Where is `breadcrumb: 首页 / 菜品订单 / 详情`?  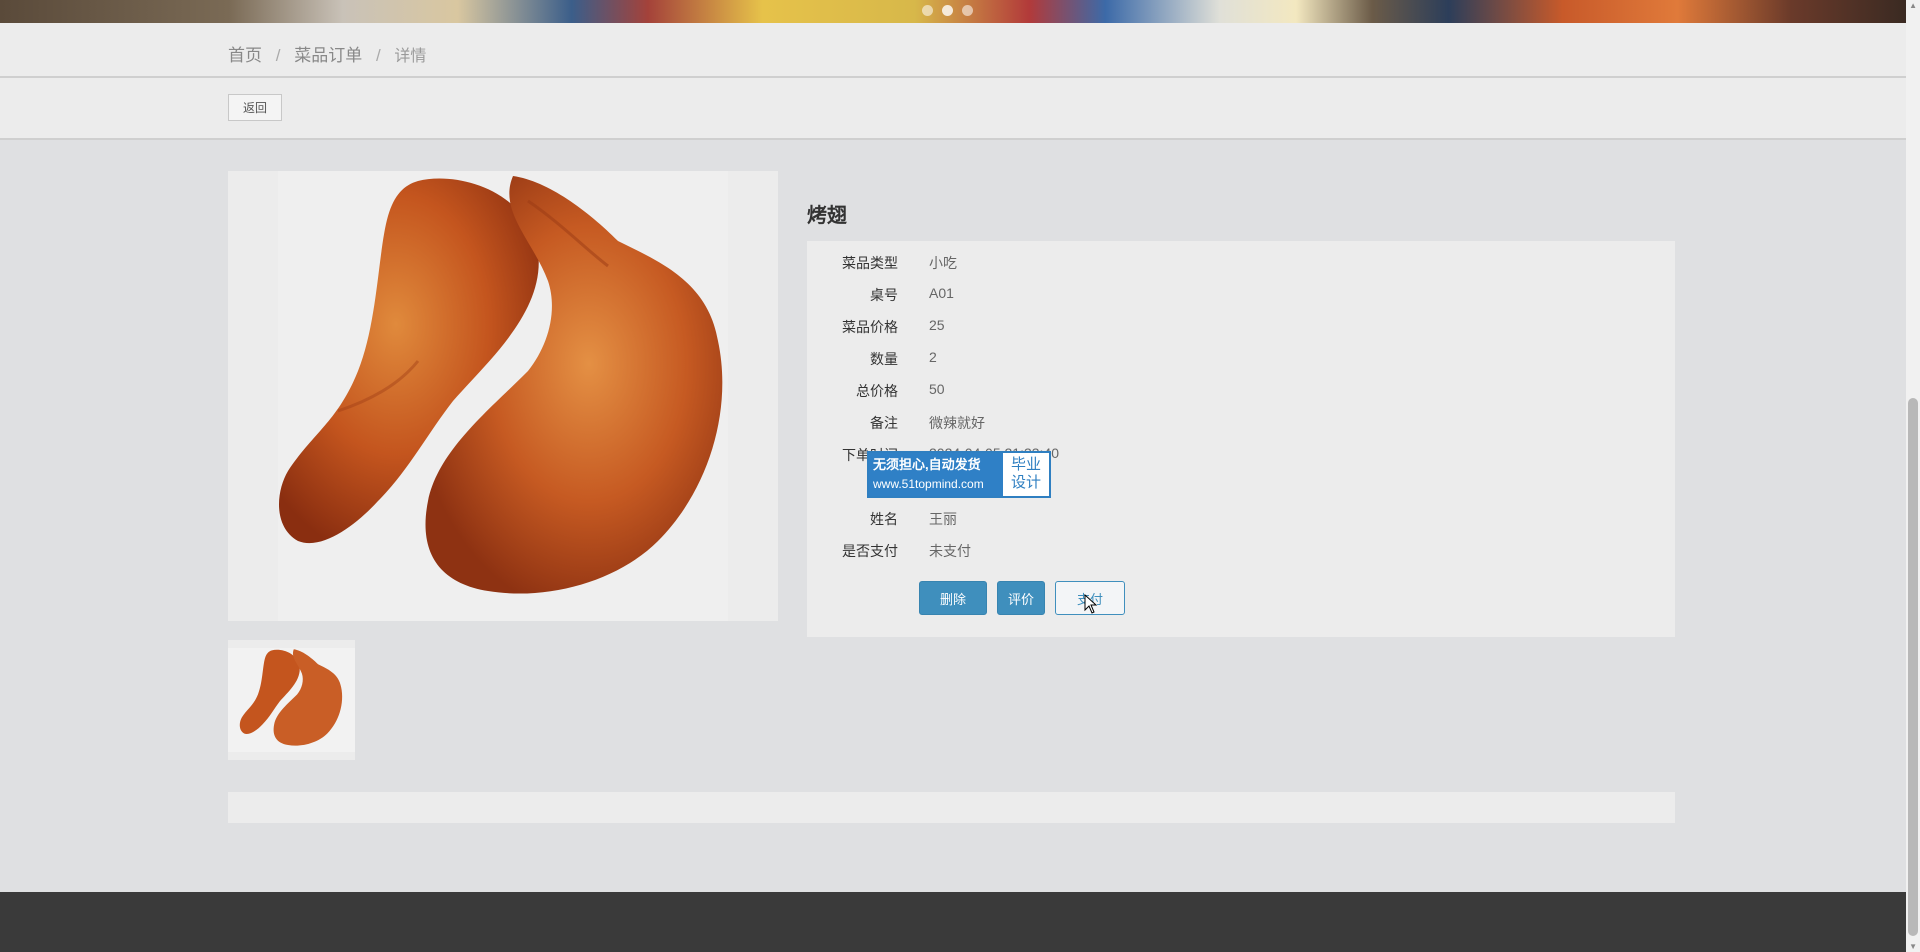
breadcrumb: 首页 / 菜品订单 / 详情 is located at coordinates (327, 53).